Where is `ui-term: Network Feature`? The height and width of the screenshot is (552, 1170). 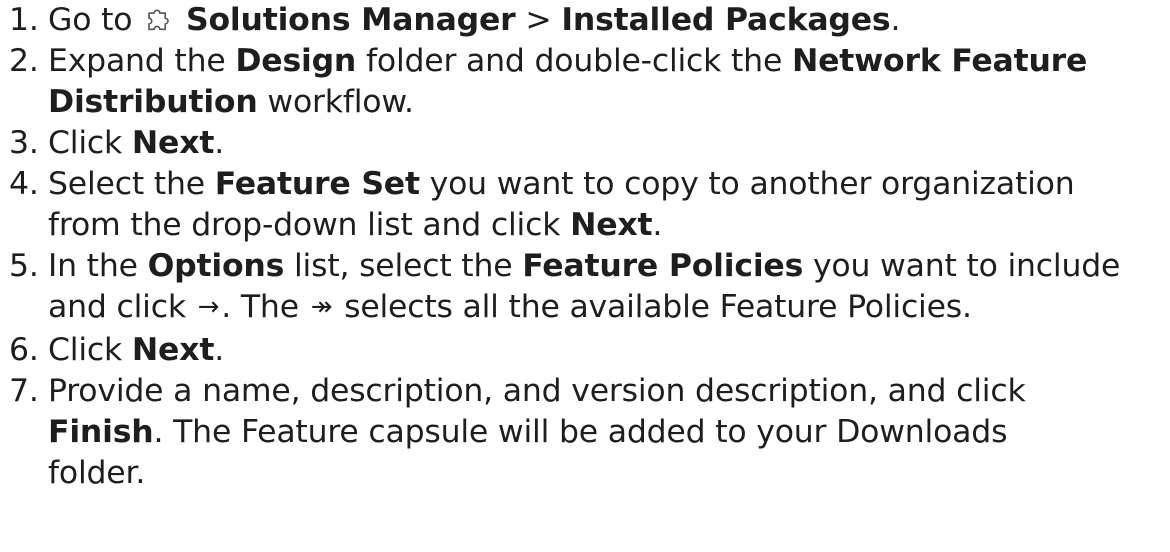
ui-term: Network Feature is located at coordinates (939, 61).